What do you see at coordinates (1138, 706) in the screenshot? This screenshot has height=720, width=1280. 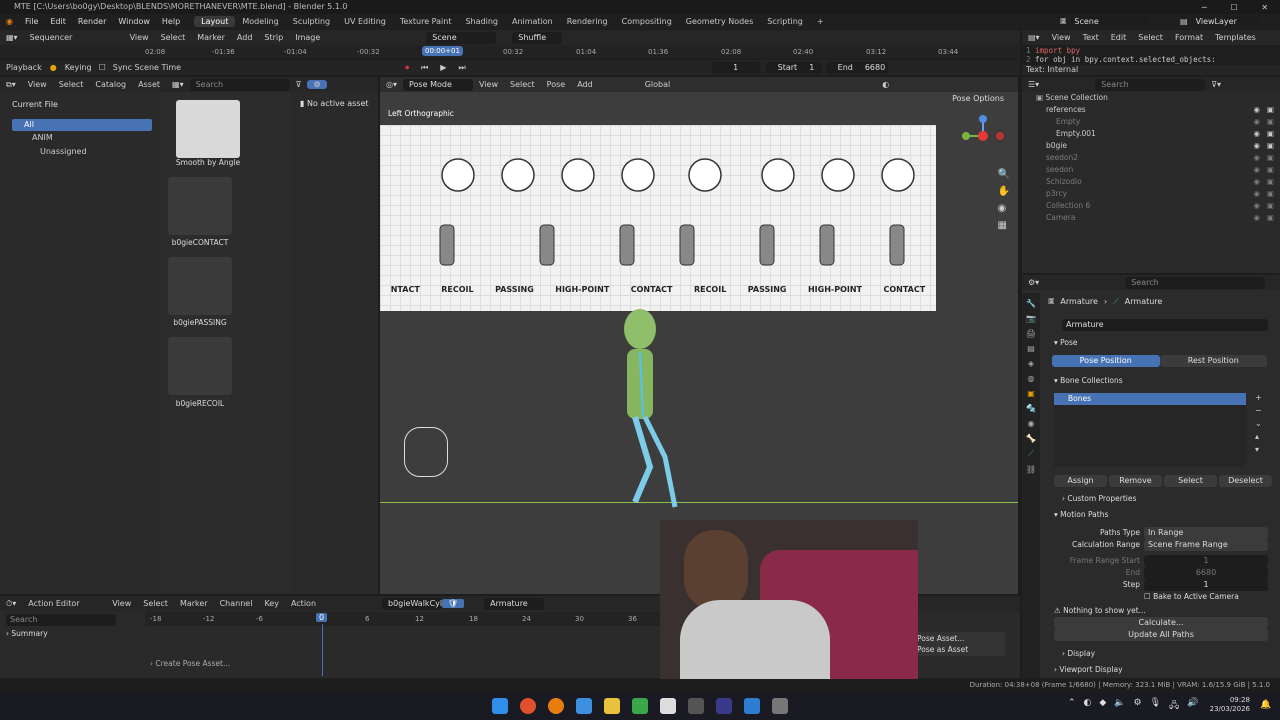 I see `tray-icon: ⚙` at bounding box center [1138, 706].